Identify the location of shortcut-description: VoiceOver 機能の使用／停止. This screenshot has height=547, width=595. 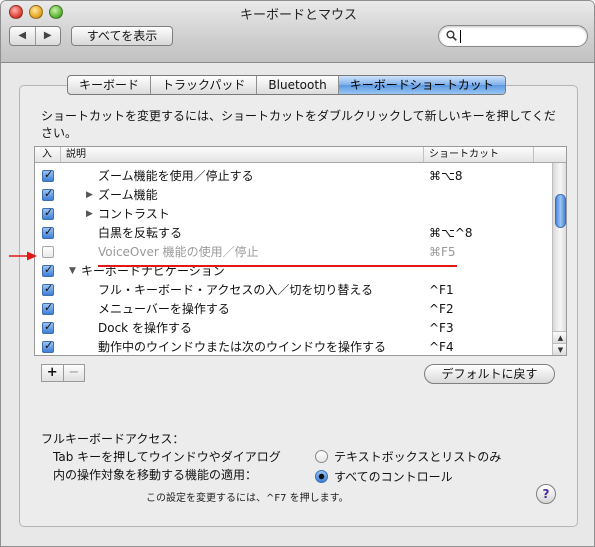
(178, 252).